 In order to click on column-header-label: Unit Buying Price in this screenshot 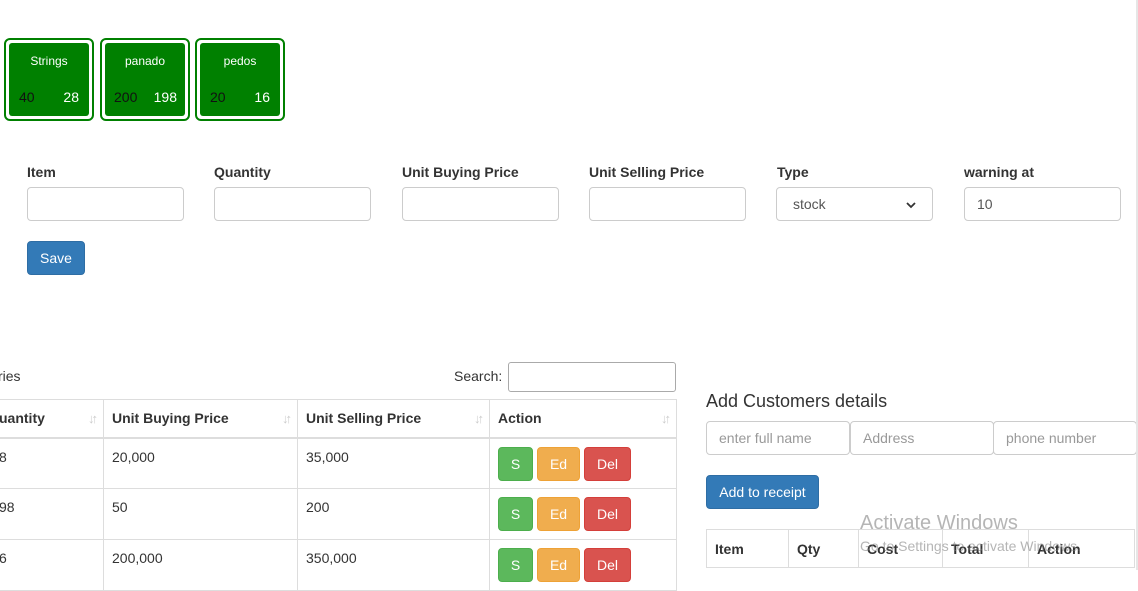, I will do `click(170, 418)`.